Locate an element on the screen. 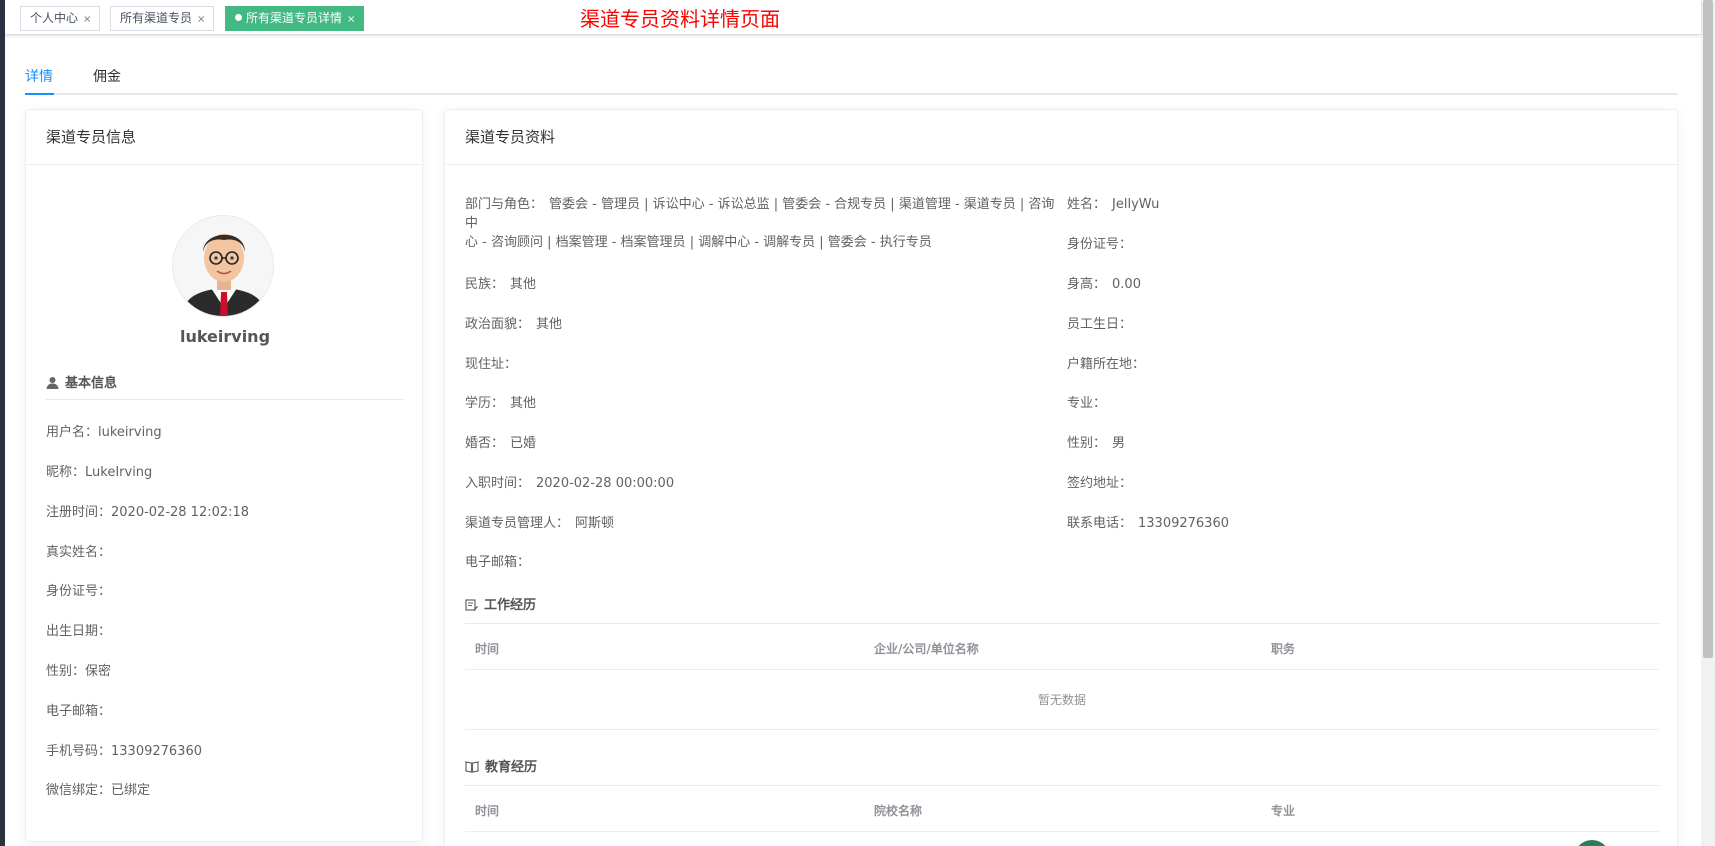 The height and width of the screenshot is (846, 1715). field-label: 民族： is located at coordinates (485, 284).